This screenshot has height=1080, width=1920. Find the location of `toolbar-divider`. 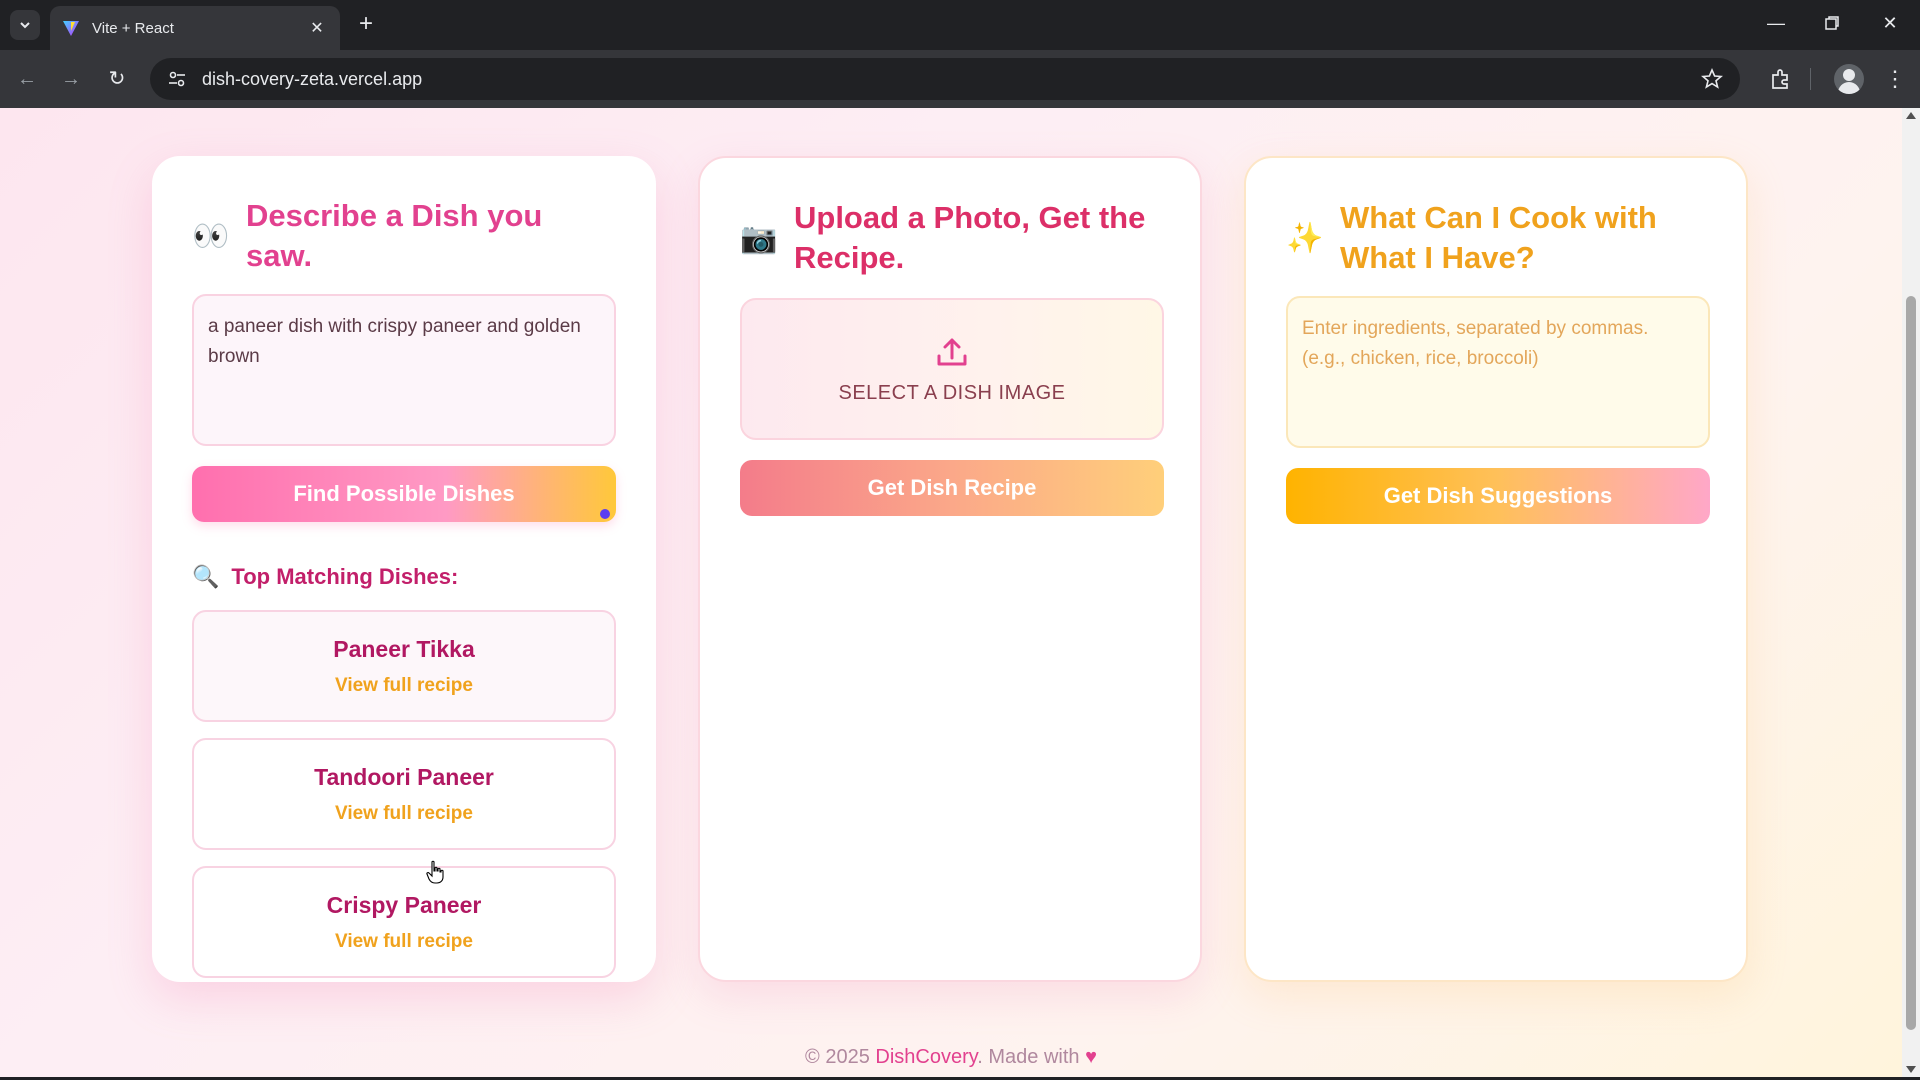

toolbar-divider is located at coordinates (1810, 79).